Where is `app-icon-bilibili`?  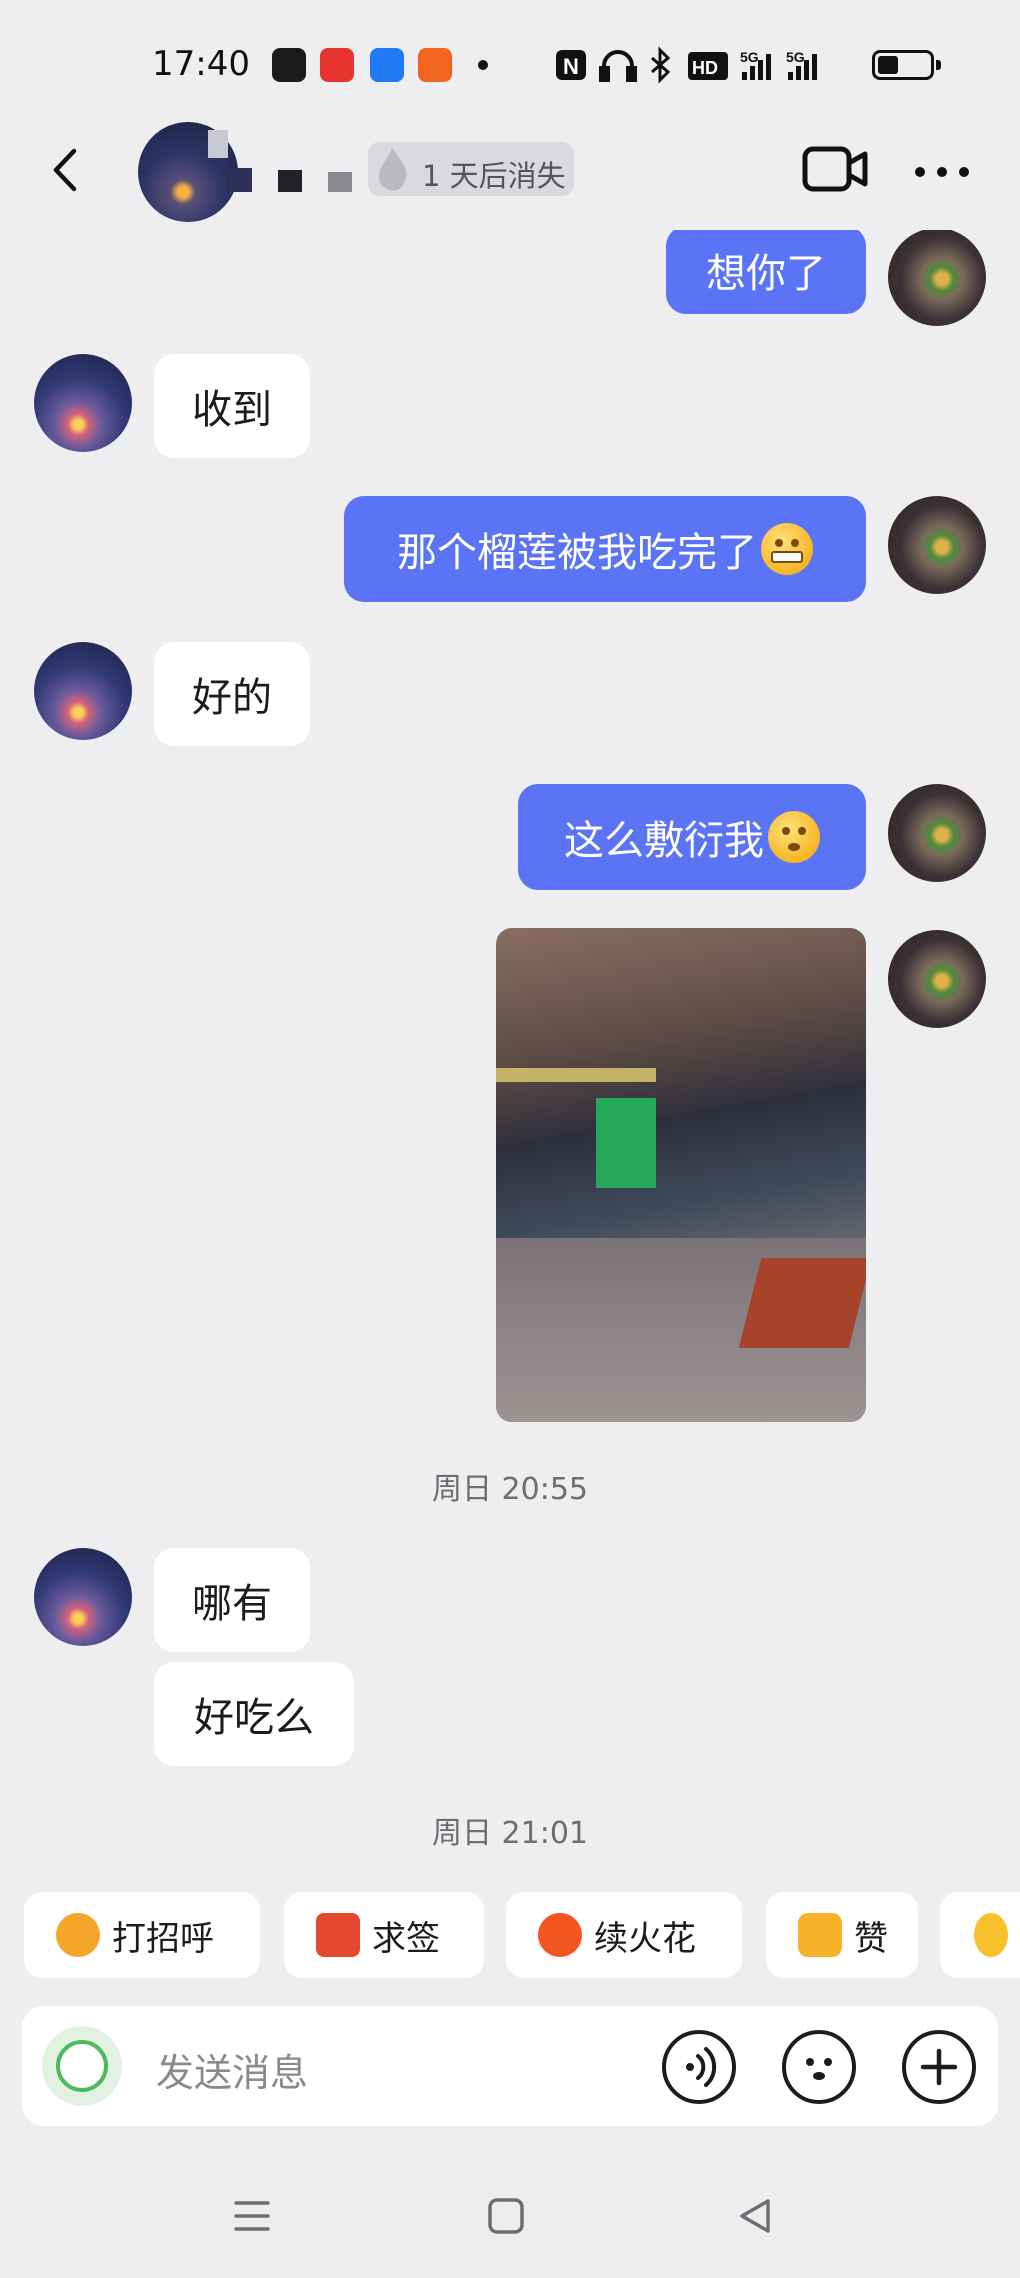
app-icon-bilibili is located at coordinates (387, 65).